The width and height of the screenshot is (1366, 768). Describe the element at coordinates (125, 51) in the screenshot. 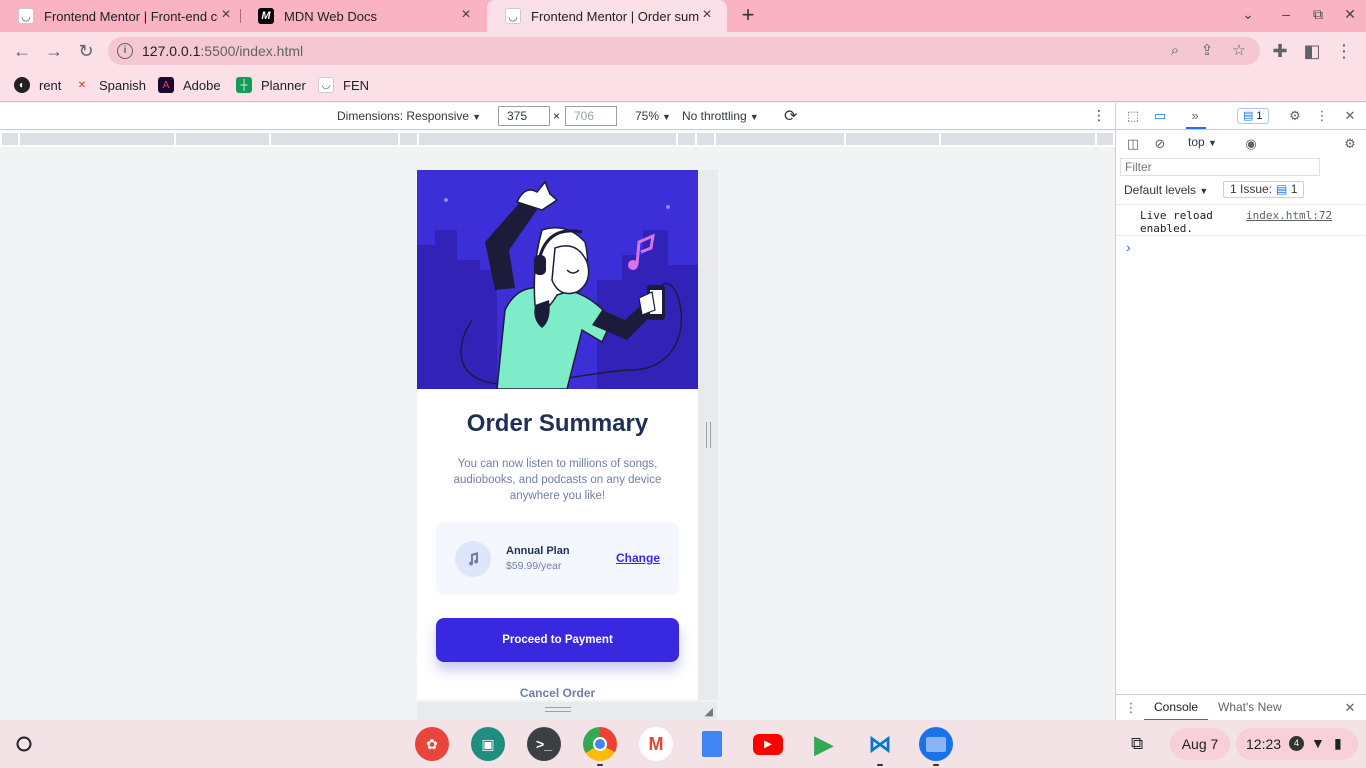

I see `site-info-icon: i` at that location.